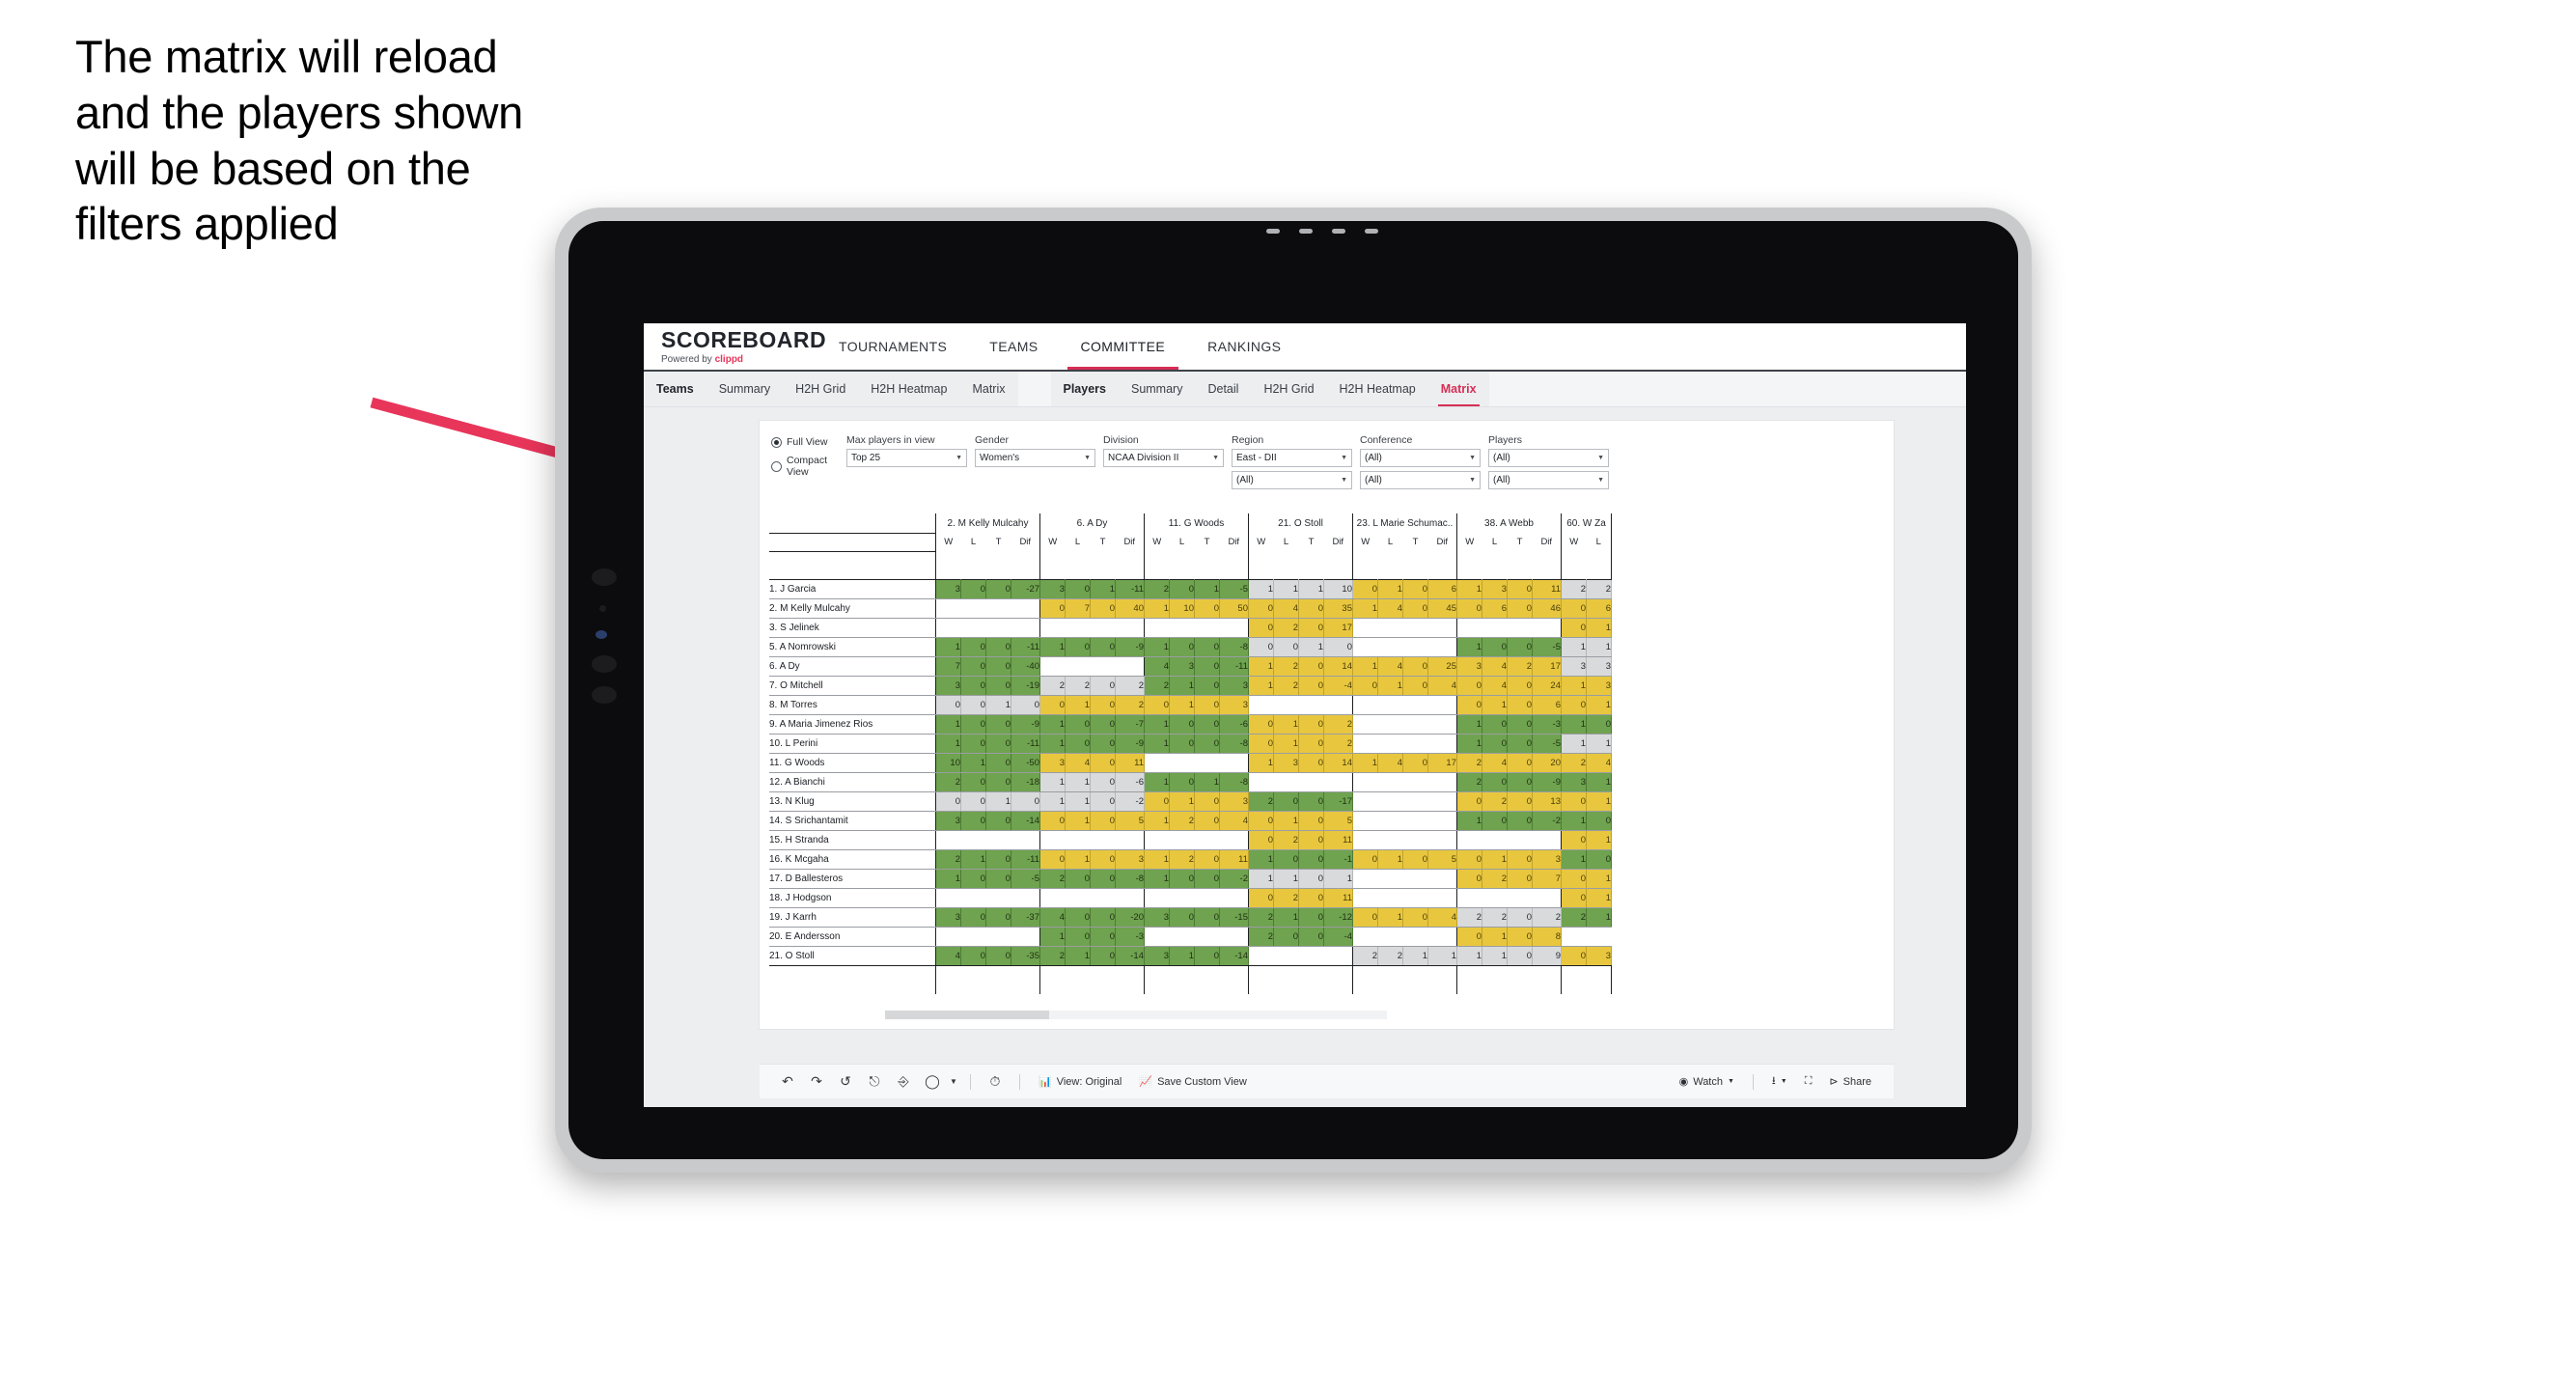 The height and width of the screenshot is (1386, 2576). Describe the element at coordinates (1234, 608) in the screenshot. I see `matrix-cell: 50` at that location.